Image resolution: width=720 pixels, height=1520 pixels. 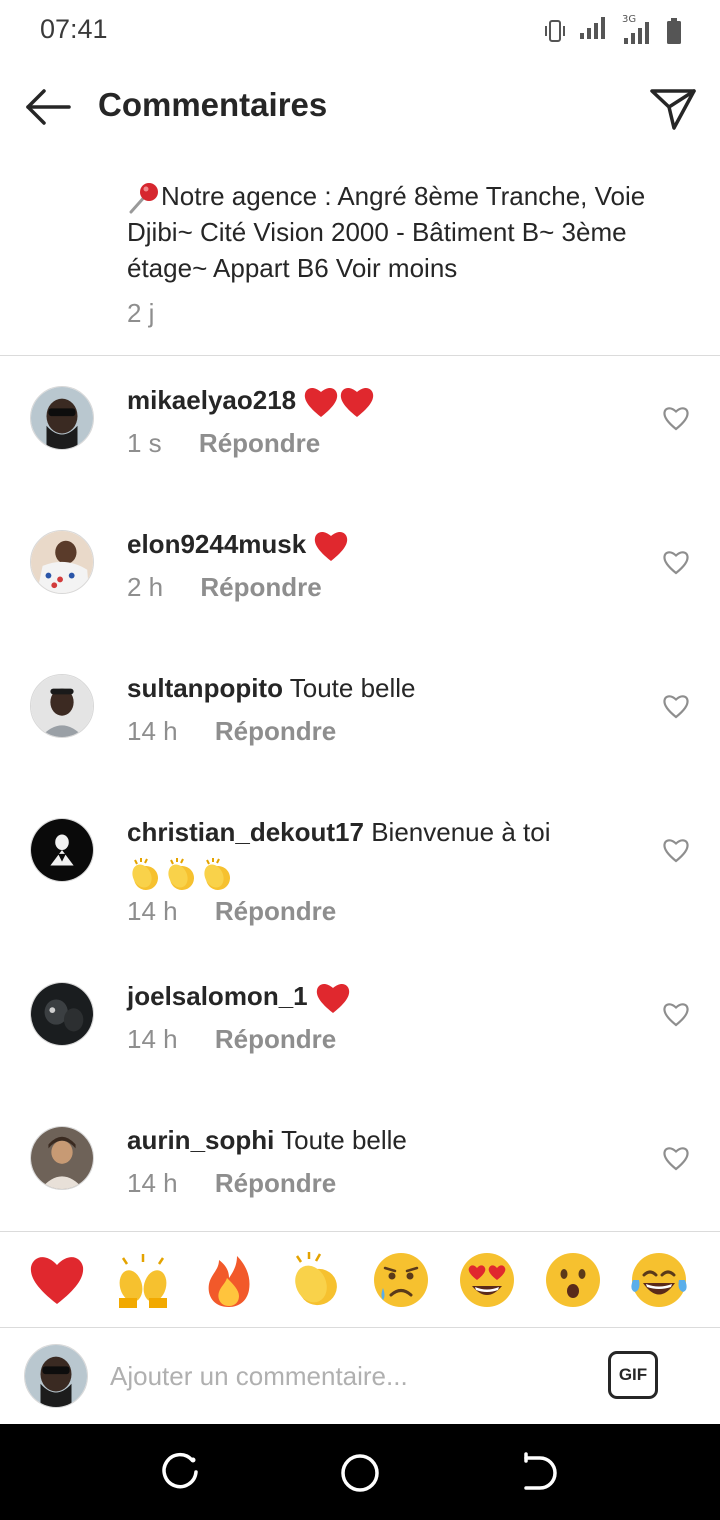 I want to click on reaction-tears-of-joy-face-emoji, so click(x=659, y=1280).